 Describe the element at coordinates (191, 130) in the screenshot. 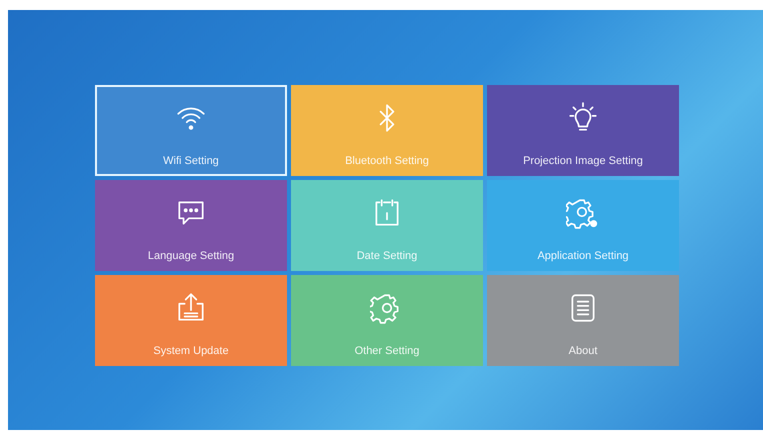

I see `settings-tile: Wifi Setting` at that location.